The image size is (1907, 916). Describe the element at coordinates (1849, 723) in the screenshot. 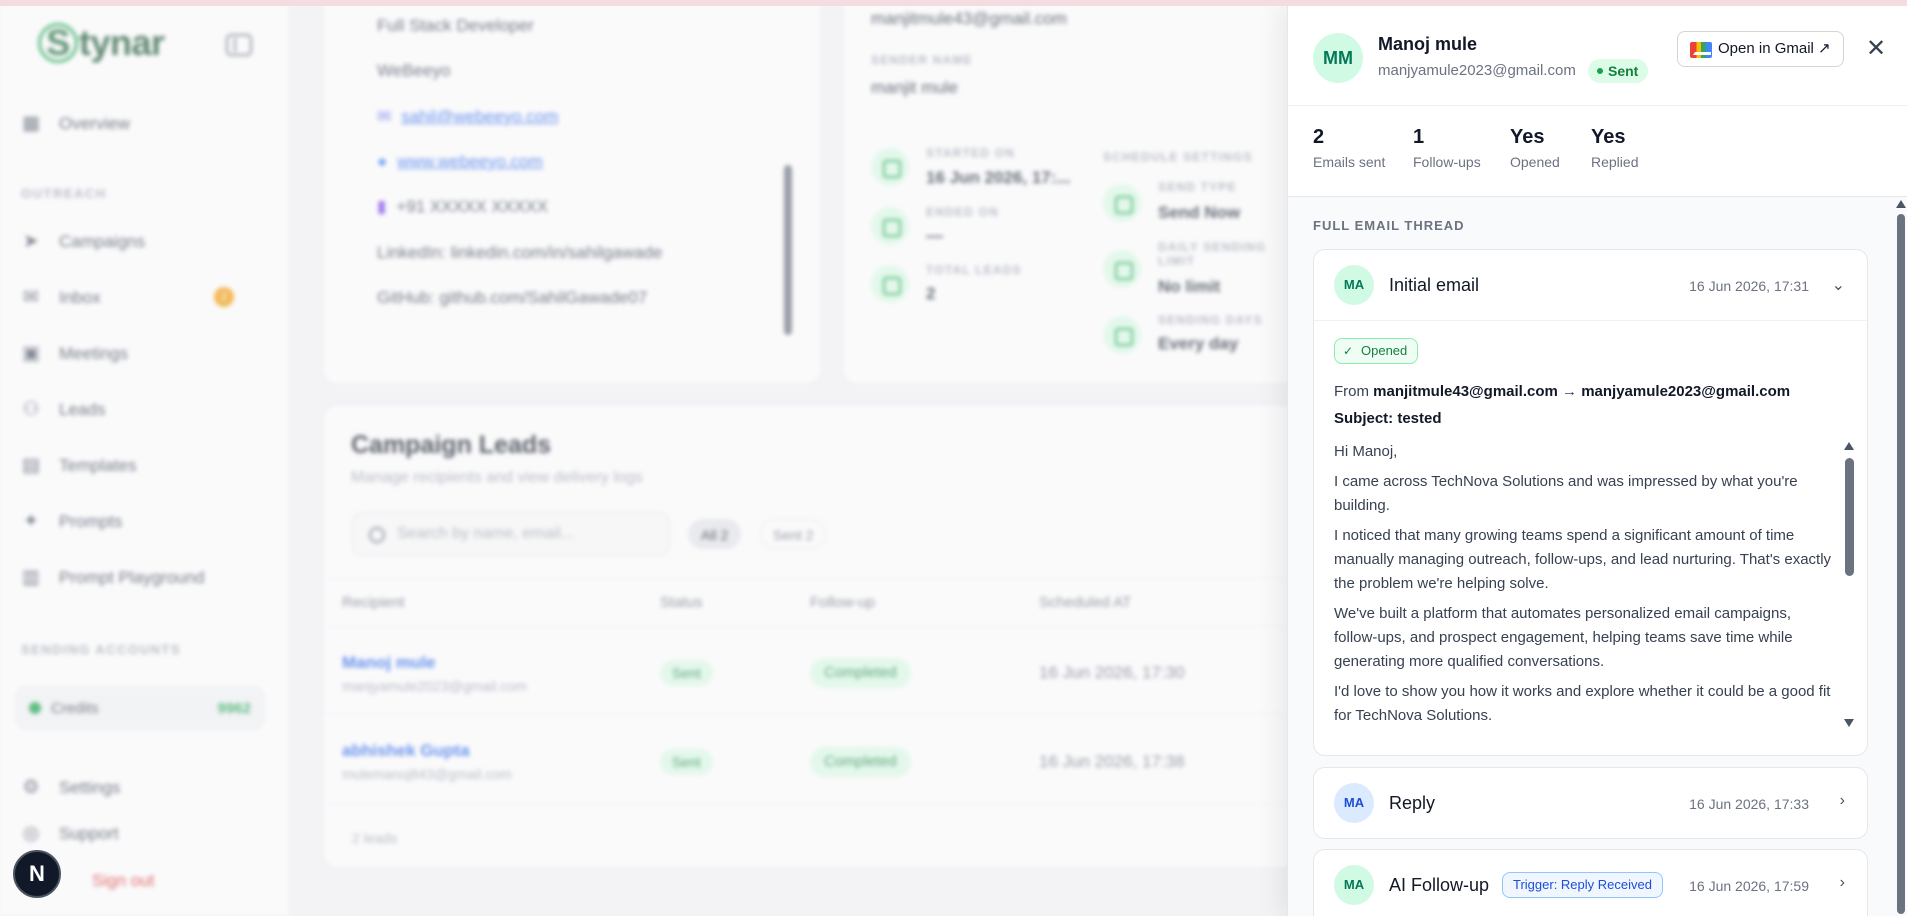

I see `scroll-down-arrow-icon` at that location.